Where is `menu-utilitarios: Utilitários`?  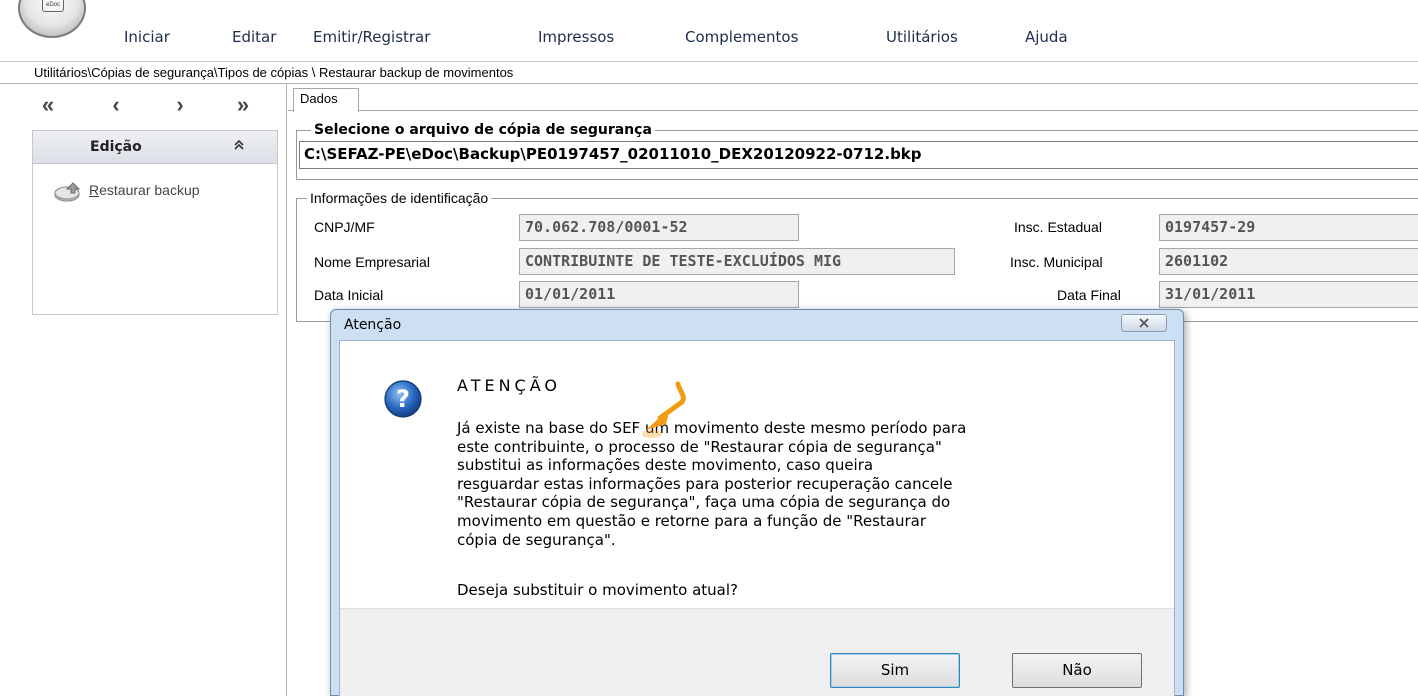
menu-utilitarios: Utilitários is located at coordinates (922, 37).